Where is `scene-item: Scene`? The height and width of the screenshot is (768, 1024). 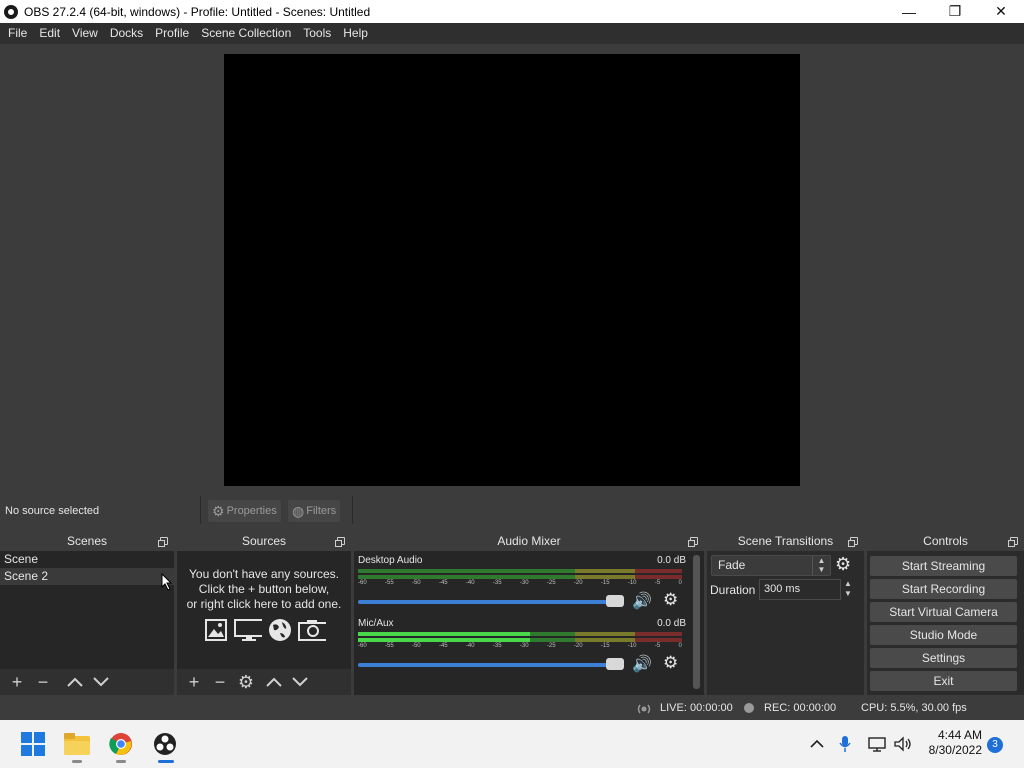 scene-item: Scene is located at coordinates (87, 559).